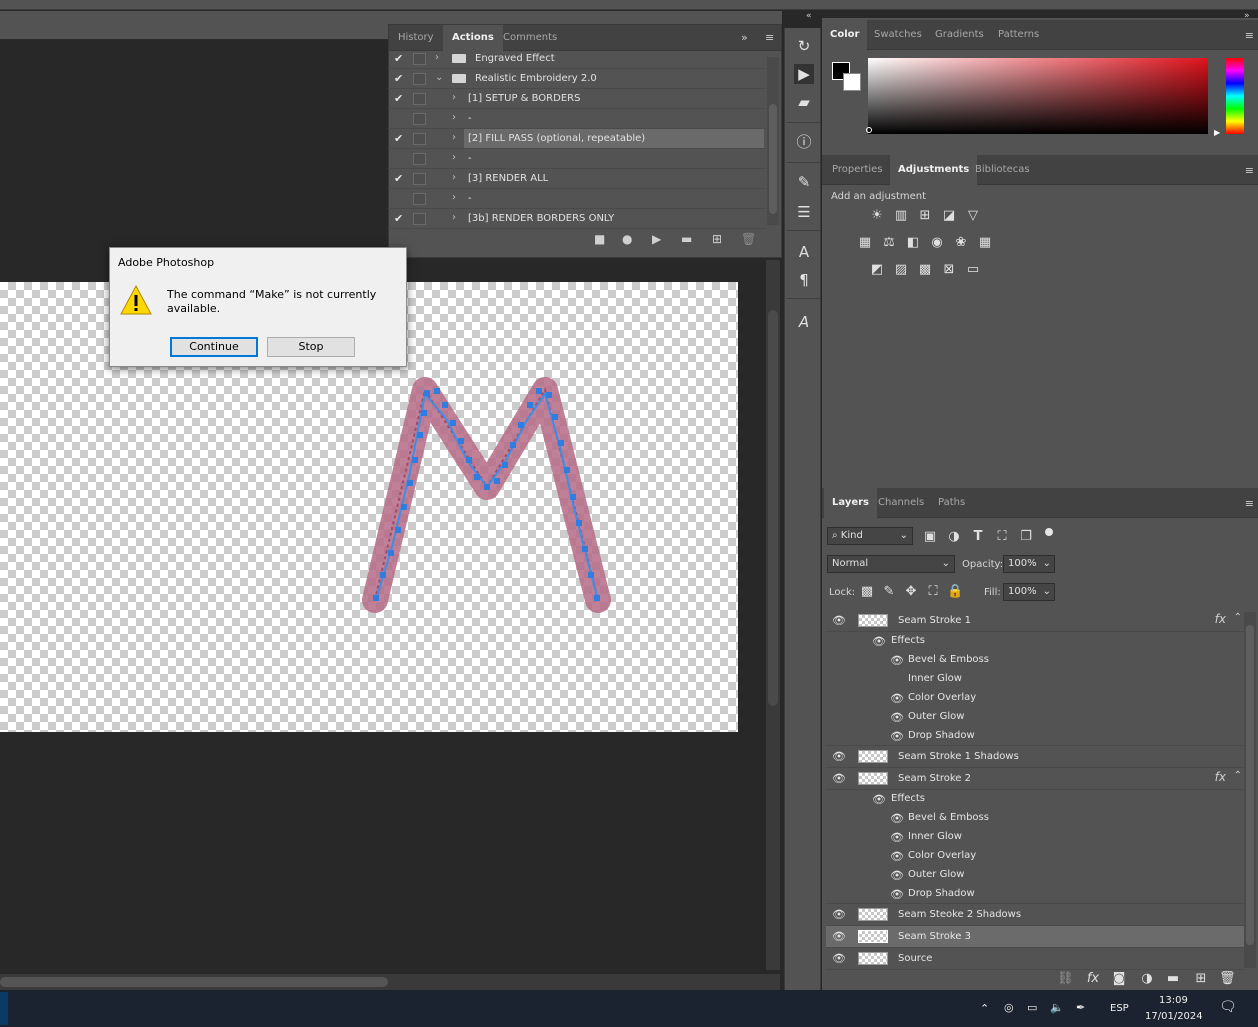 The width and height of the screenshot is (1258, 1027). What do you see at coordinates (1147, 979) in the screenshot?
I see `new-adjustment-layer-icon: ◑` at bounding box center [1147, 979].